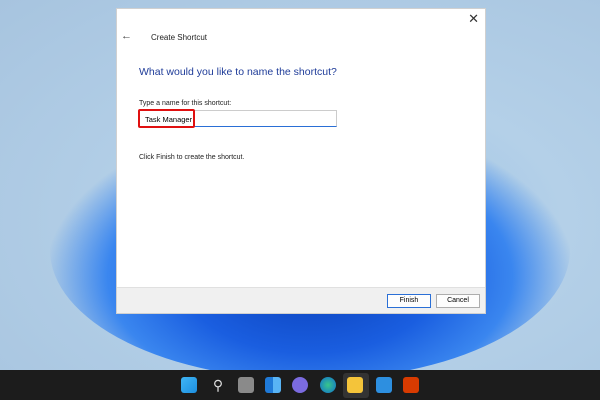  What do you see at coordinates (166, 118) in the screenshot?
I see `highlight-box` at bounding box center [166, 118].